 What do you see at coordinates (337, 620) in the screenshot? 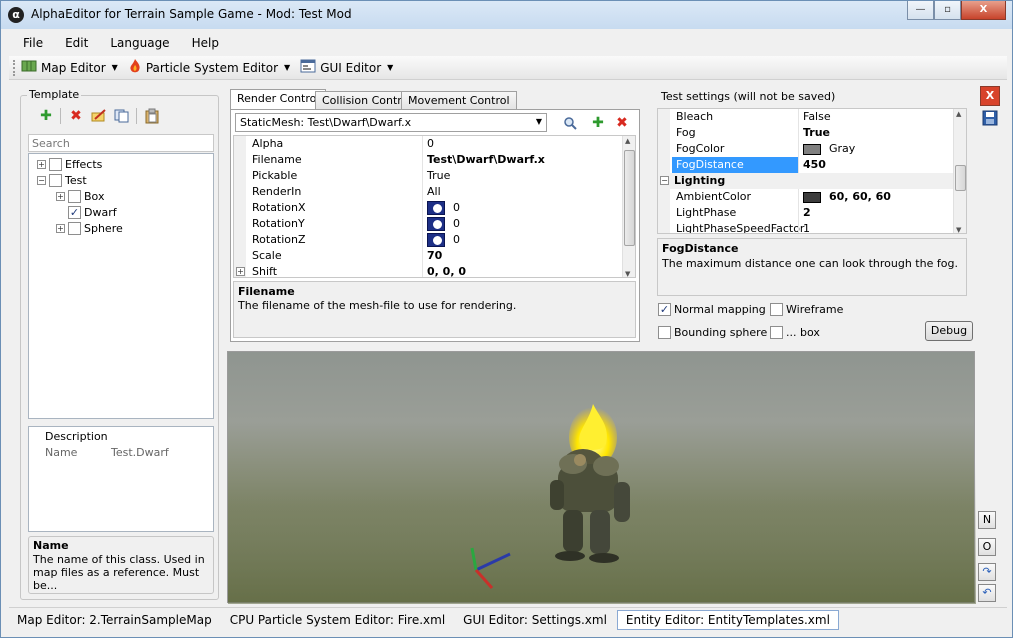
I see `editor-tab: CPU Particle System Editor: Fire.xml` at bounding box center [337, 620].